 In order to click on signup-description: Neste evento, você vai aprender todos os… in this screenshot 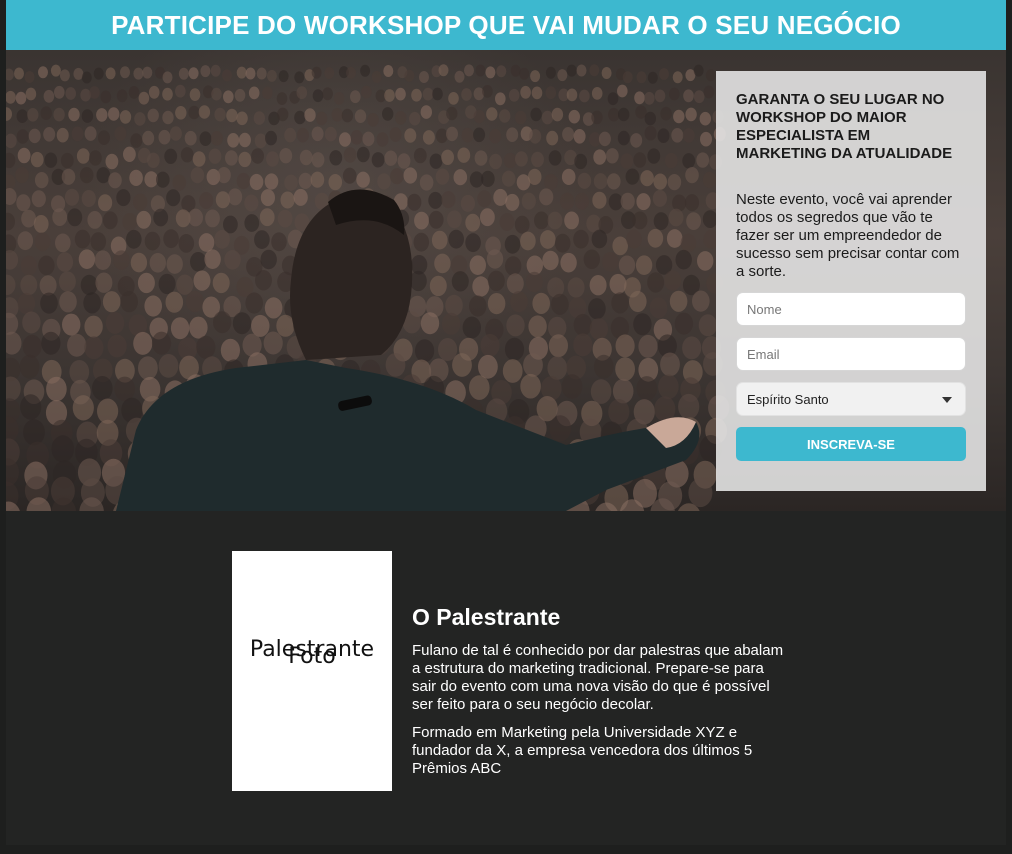, I will do `click(848, 235)`.